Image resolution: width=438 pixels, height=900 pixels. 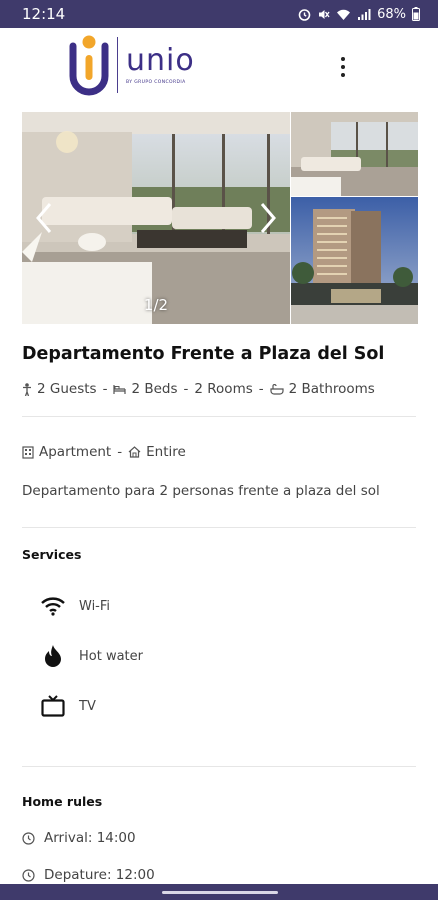 What do you see at coordinates (134, 452) in the screenshot?
I see `home-icon` at bounding box center [134, 452].